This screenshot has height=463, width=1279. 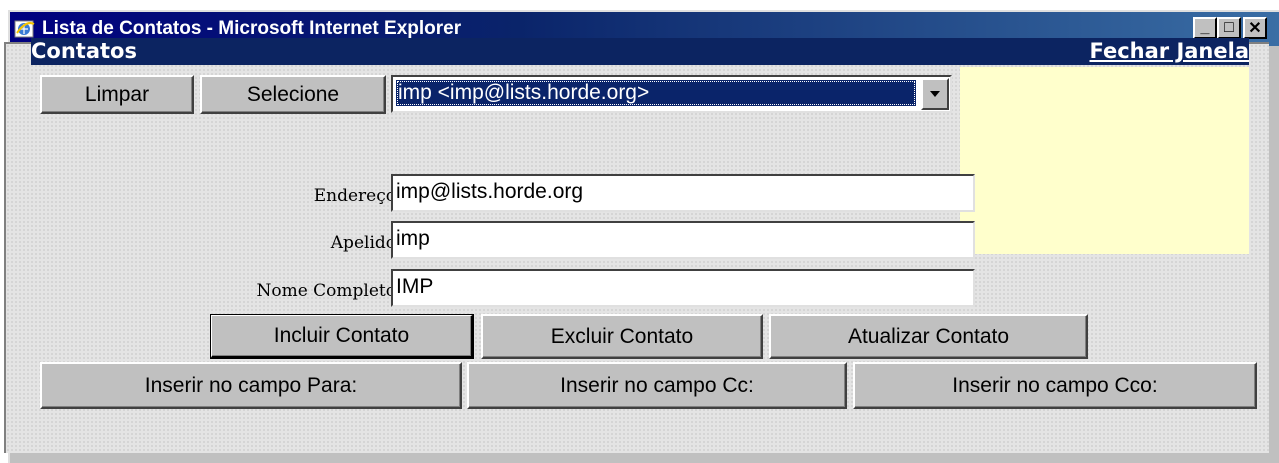 I want to click on add-contact-button: Incluir Contato, so click(x=342, y=336).